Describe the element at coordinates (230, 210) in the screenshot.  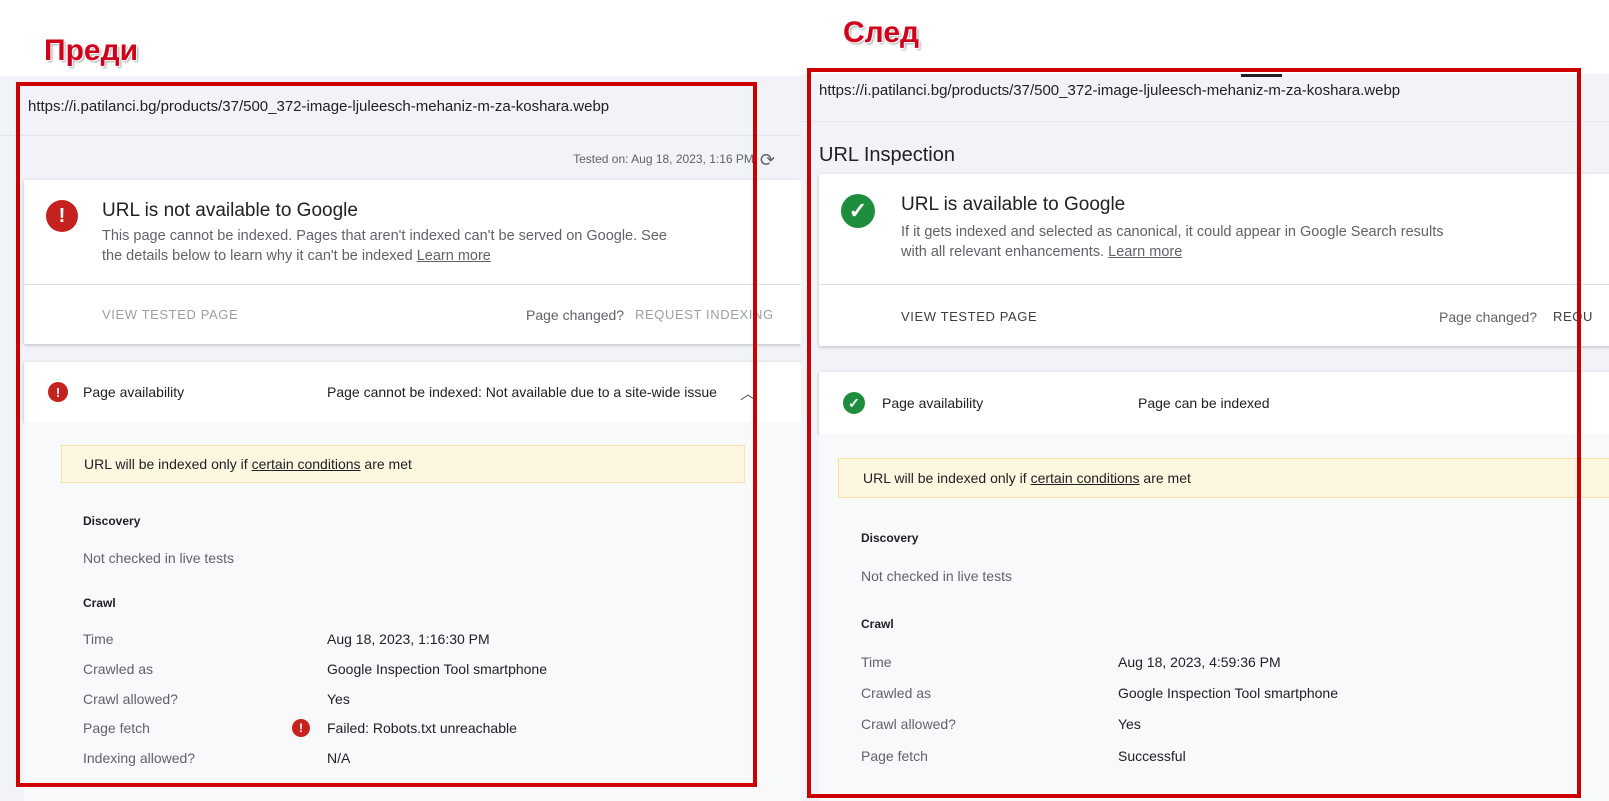
I see `status-title: URL is not available to Google` at that location.